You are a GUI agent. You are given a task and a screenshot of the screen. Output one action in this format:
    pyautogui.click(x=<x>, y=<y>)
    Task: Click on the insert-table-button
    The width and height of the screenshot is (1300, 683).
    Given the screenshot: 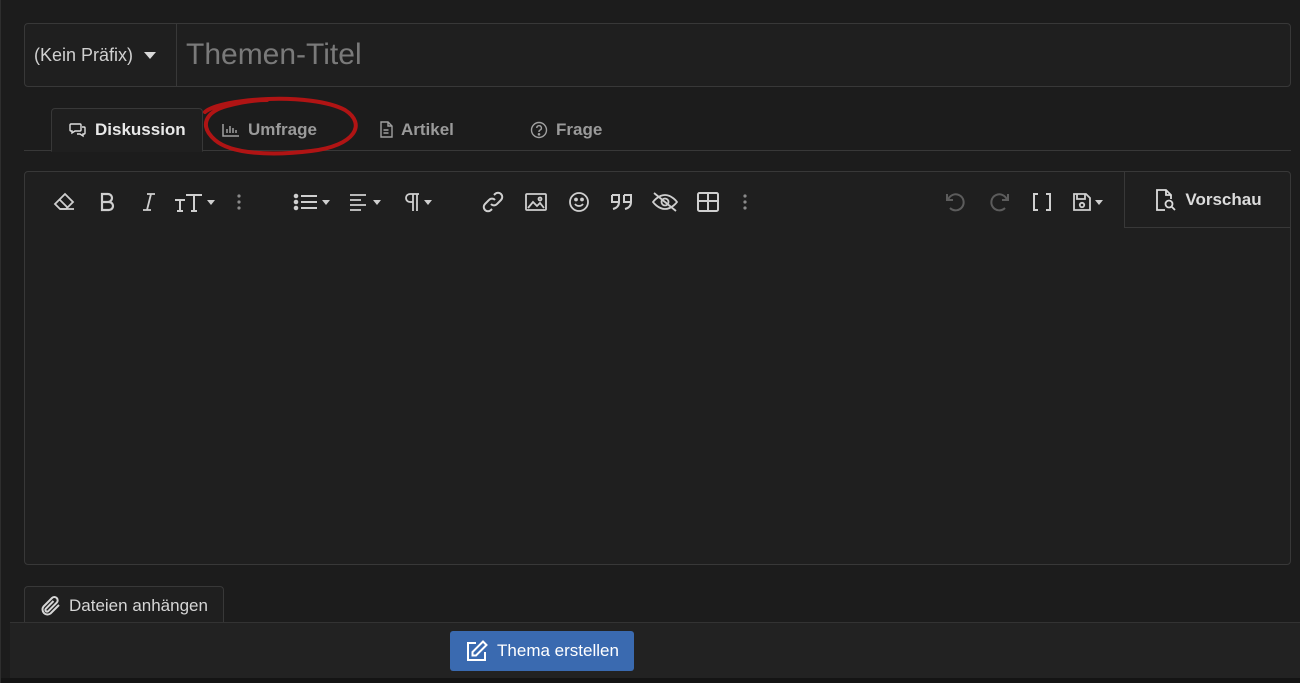 What is the action you would take?
    pyautogui.click(x=708, y=202)
    